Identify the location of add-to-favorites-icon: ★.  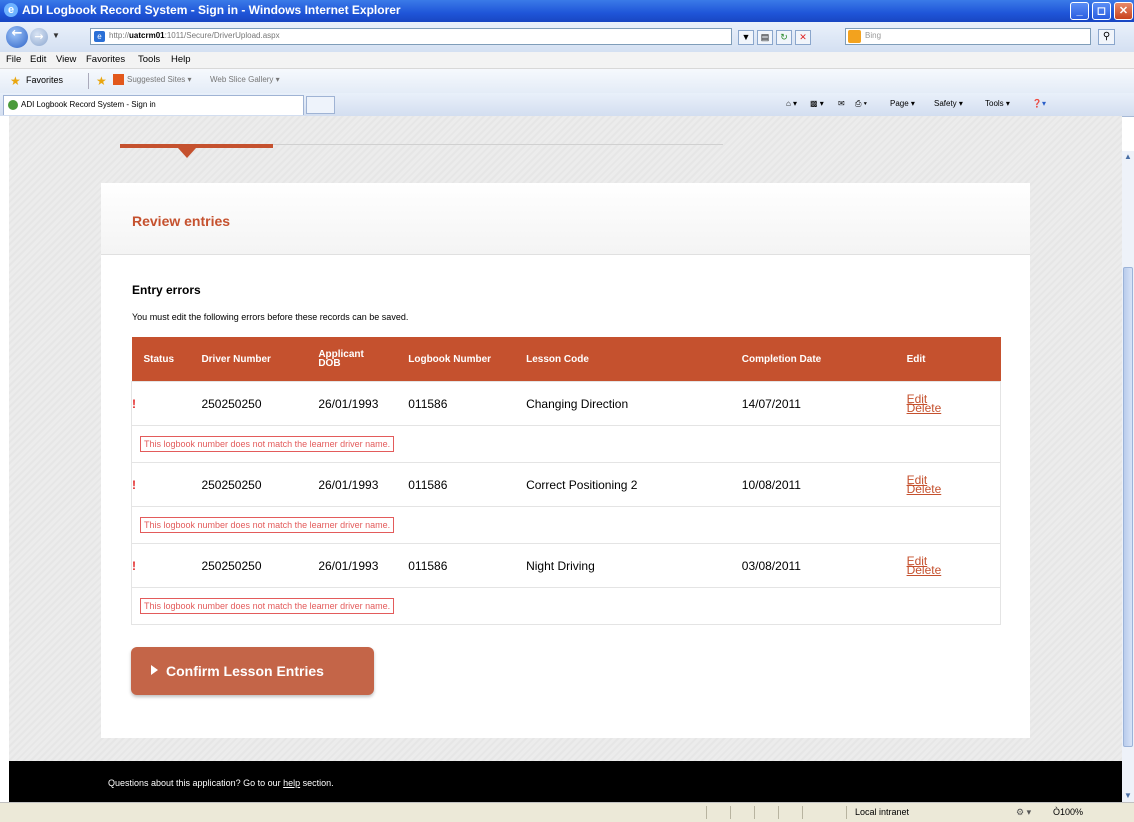
(101, 81).